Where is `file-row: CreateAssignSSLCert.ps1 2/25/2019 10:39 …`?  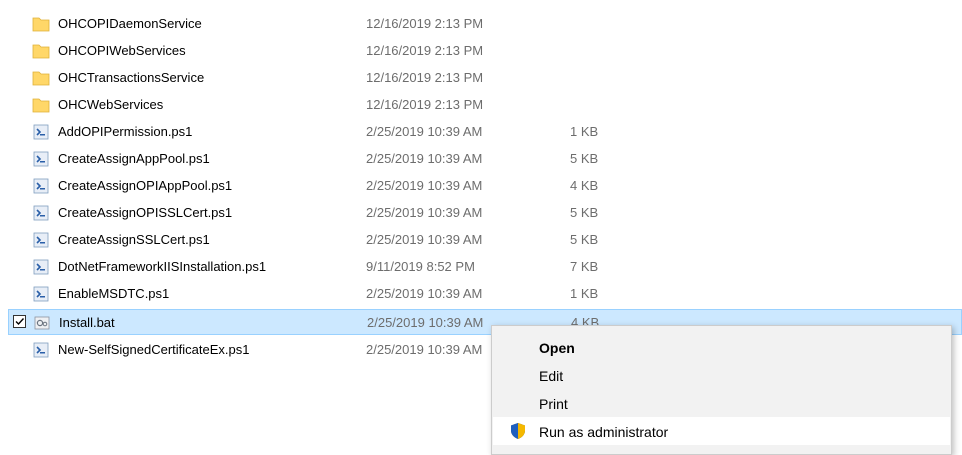 file-row: CreateAssignSSLCert.ps1 2/25/2019 10:39 … is located at coordinates (485, 240).